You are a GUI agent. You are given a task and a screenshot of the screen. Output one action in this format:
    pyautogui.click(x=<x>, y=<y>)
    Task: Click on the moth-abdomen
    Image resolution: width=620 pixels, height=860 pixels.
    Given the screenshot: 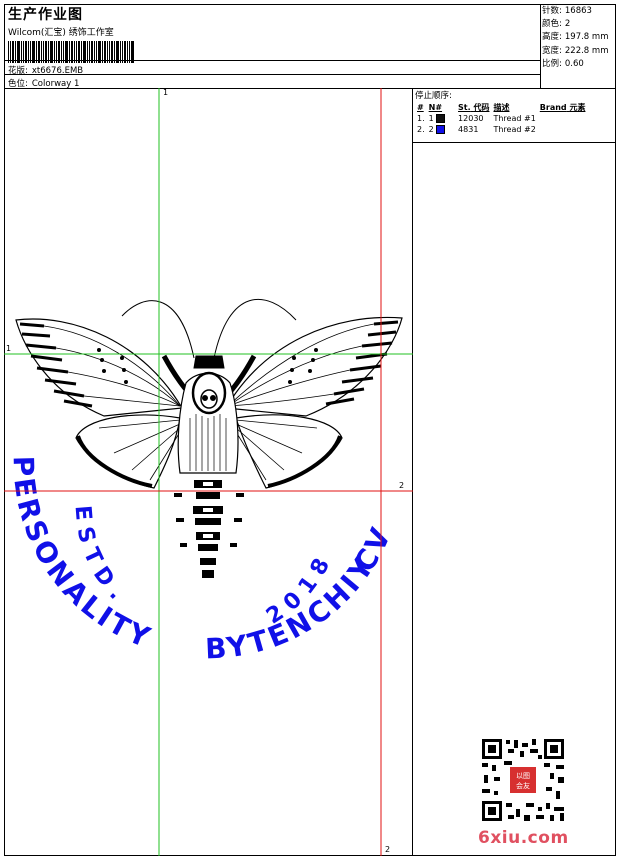 What is the action you would take?
    pyautogui.click(x=208, y=529)
    